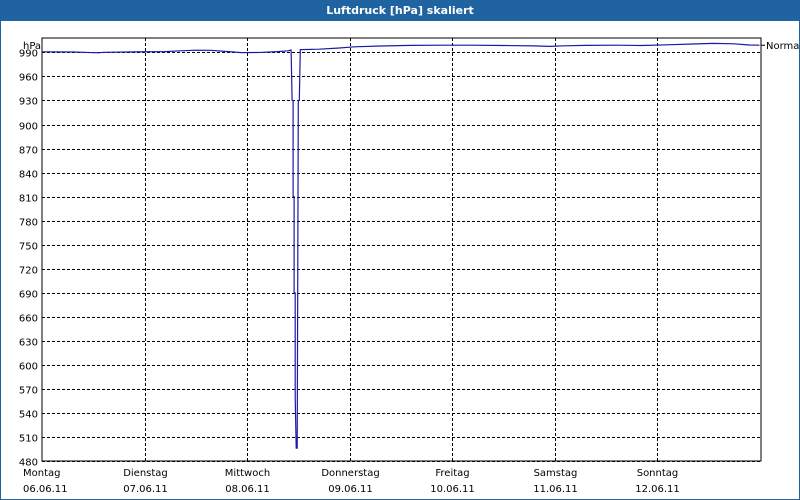 The image size is (800, 500). Describe the element at coordinates (28, 199) in the screenshot. I see `y-tick-label: 810` at that location.